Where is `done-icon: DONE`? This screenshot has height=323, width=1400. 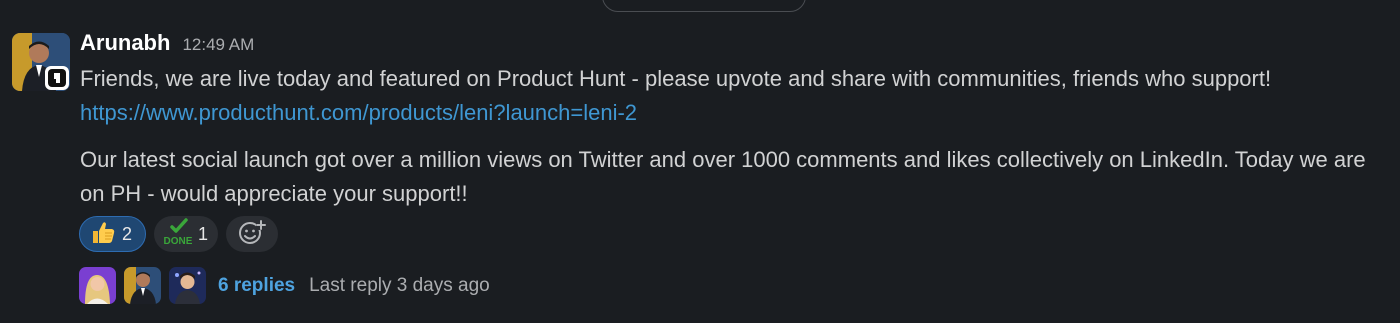
done-icon: DONE is located at coordinates (178, 234).